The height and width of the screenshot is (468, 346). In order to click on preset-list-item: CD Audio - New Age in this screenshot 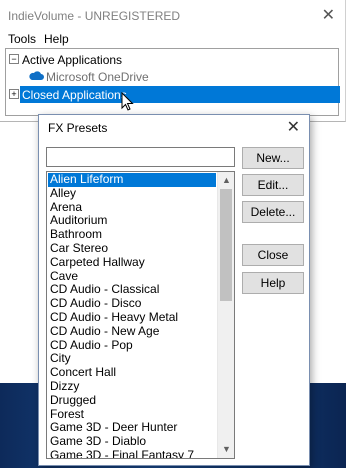, I will do `click(132, 331)`.